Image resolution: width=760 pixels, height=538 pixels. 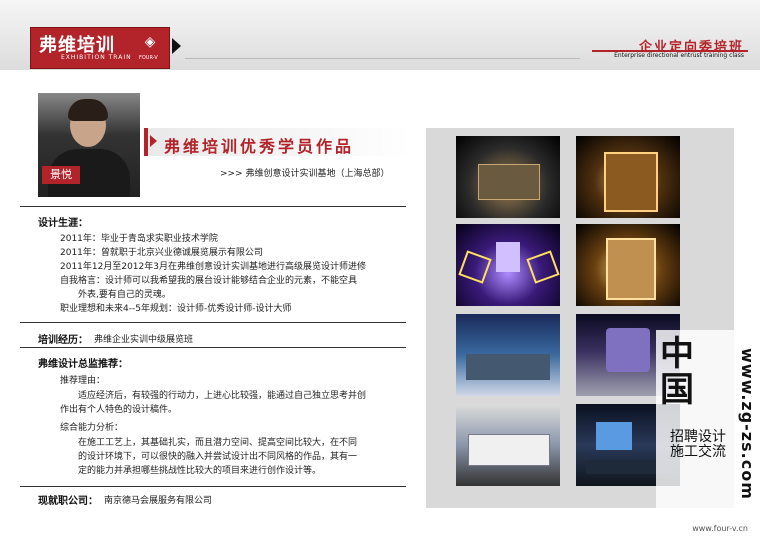 What do you see at coordinates (61, 175) in the screenshot?
I see `student-name-badge: 景悦` at bounding box center [61, 175].